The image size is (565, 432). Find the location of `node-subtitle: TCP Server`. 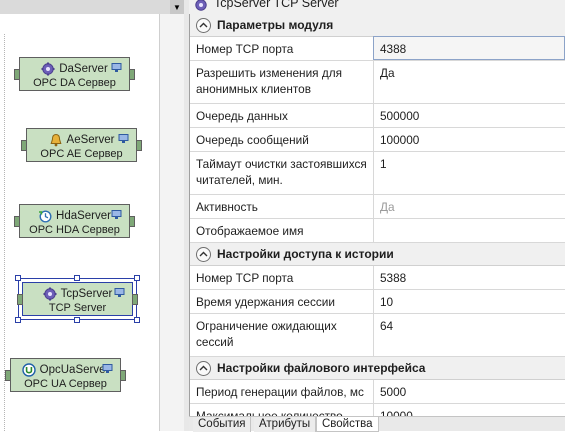

node-subtitle: TCP Server is located at coordinates (77, 308).